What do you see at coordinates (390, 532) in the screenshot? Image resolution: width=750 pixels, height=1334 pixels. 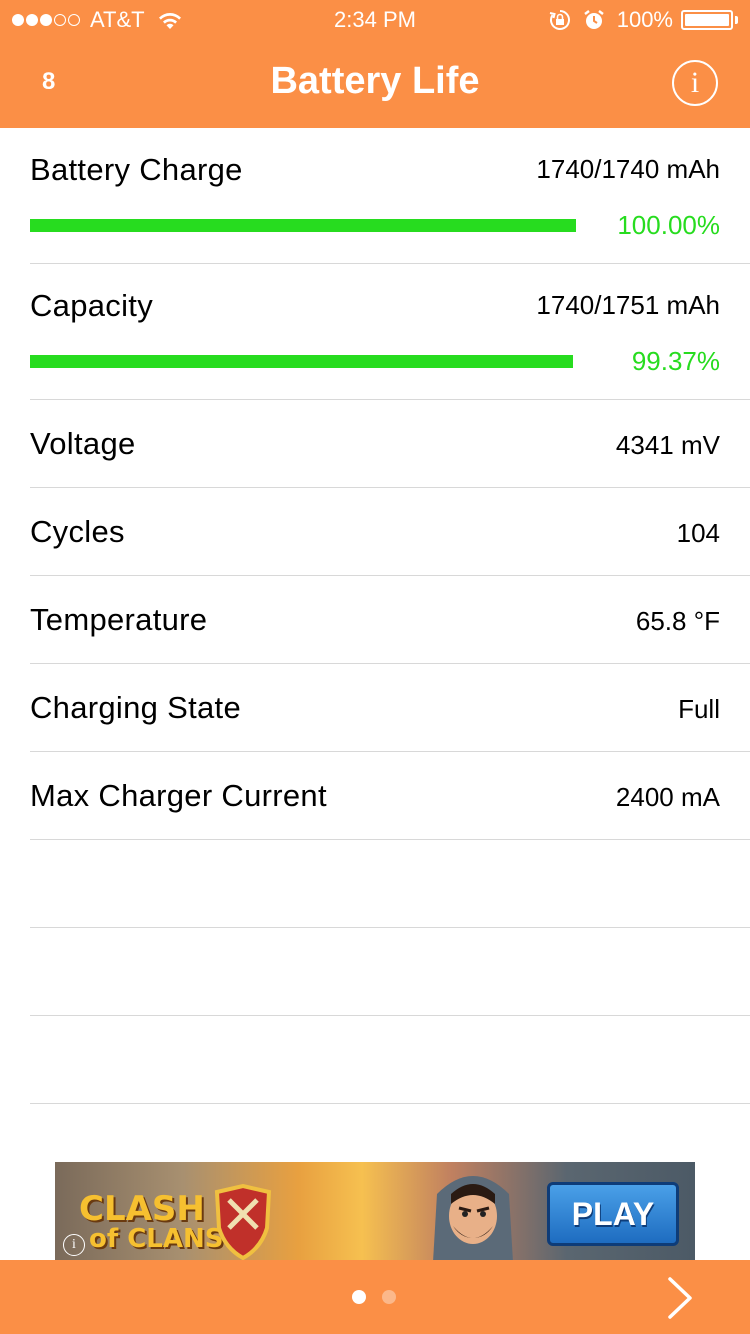 I see `row-cycles: Cycles 104` at bounding box center [390, 532].